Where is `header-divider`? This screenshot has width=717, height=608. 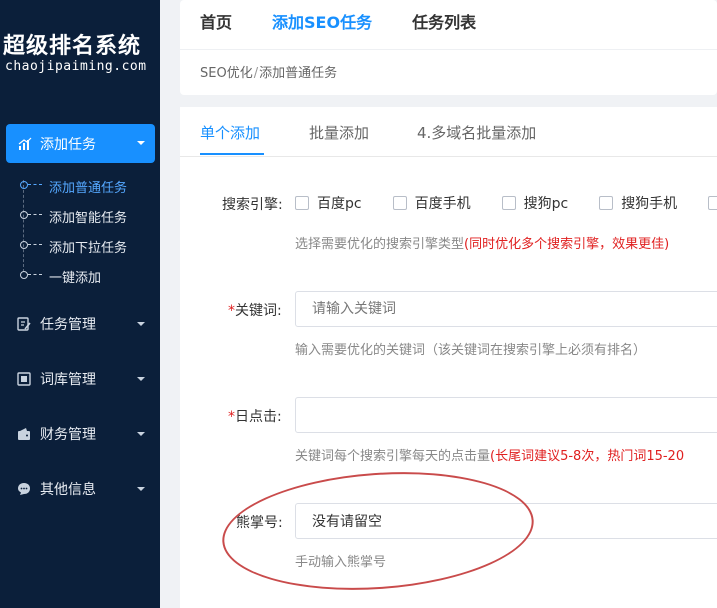
header-divider is located at coordinates (448, 49).